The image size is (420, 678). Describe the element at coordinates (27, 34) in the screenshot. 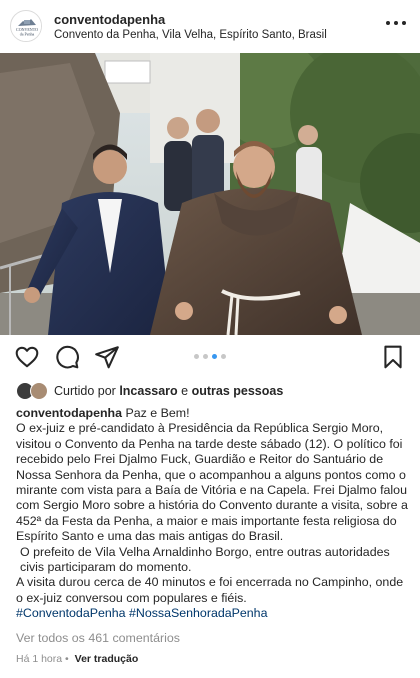

I see `svg-text: da Penha` at that location.